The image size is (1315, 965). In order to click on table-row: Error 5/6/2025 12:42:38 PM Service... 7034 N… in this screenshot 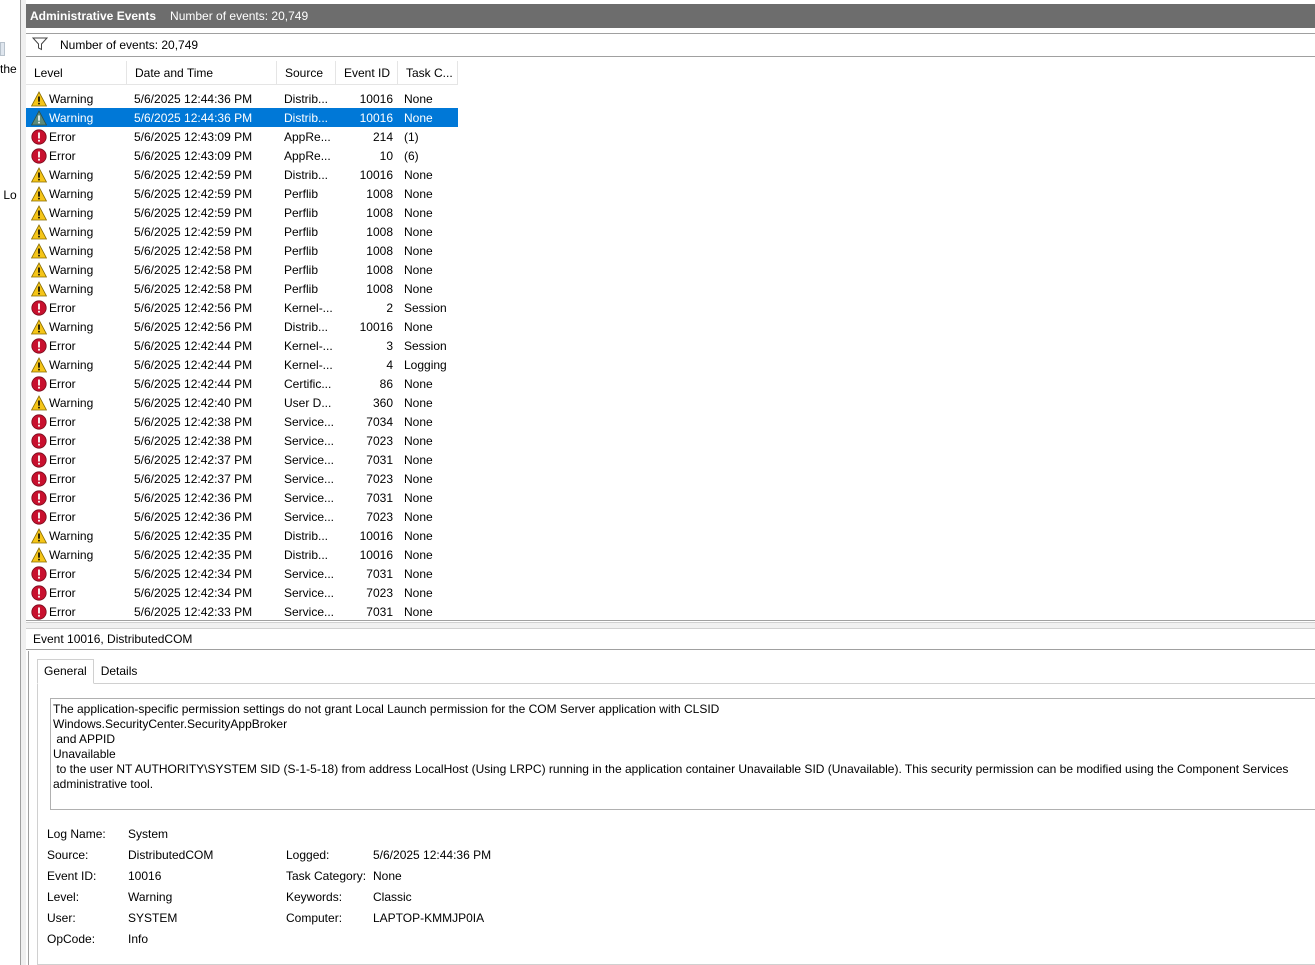, I will do `click(242, 421)`.